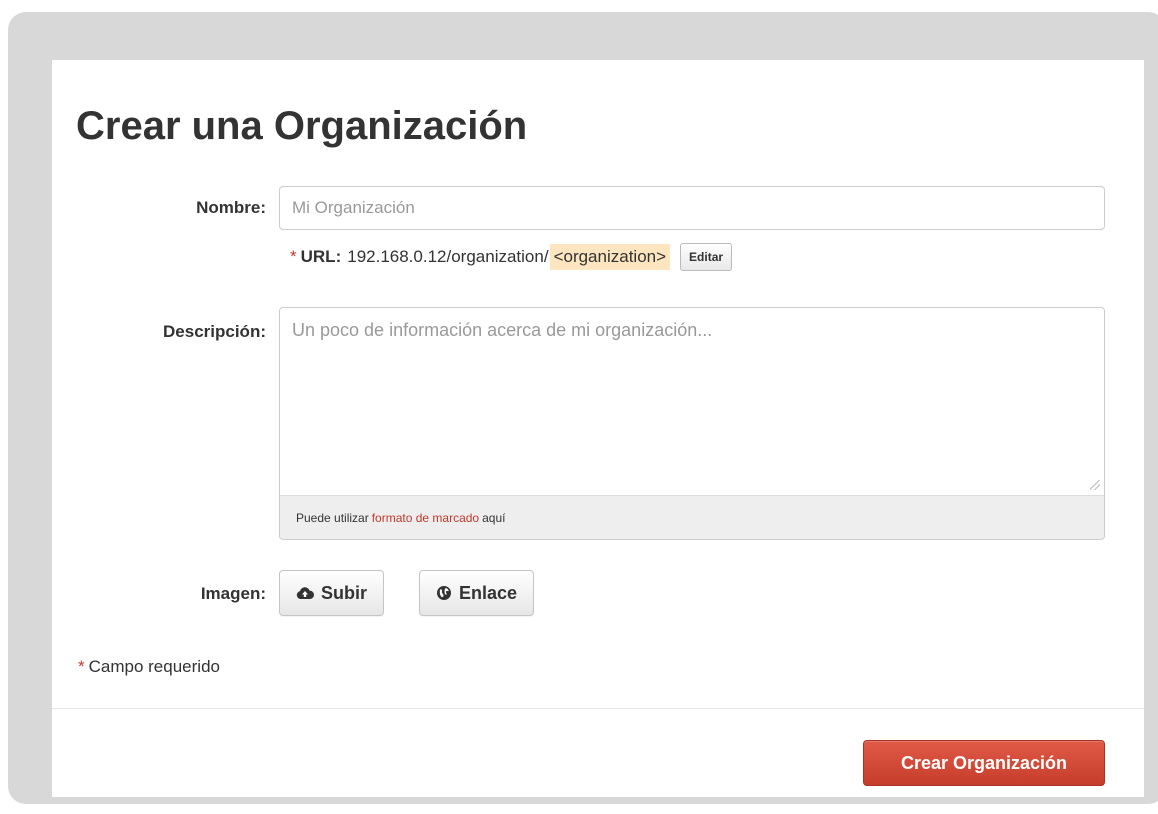 This screenshot has width=1158, height=814. I want to click on link-image-button: Enlace, so click(477, 593).